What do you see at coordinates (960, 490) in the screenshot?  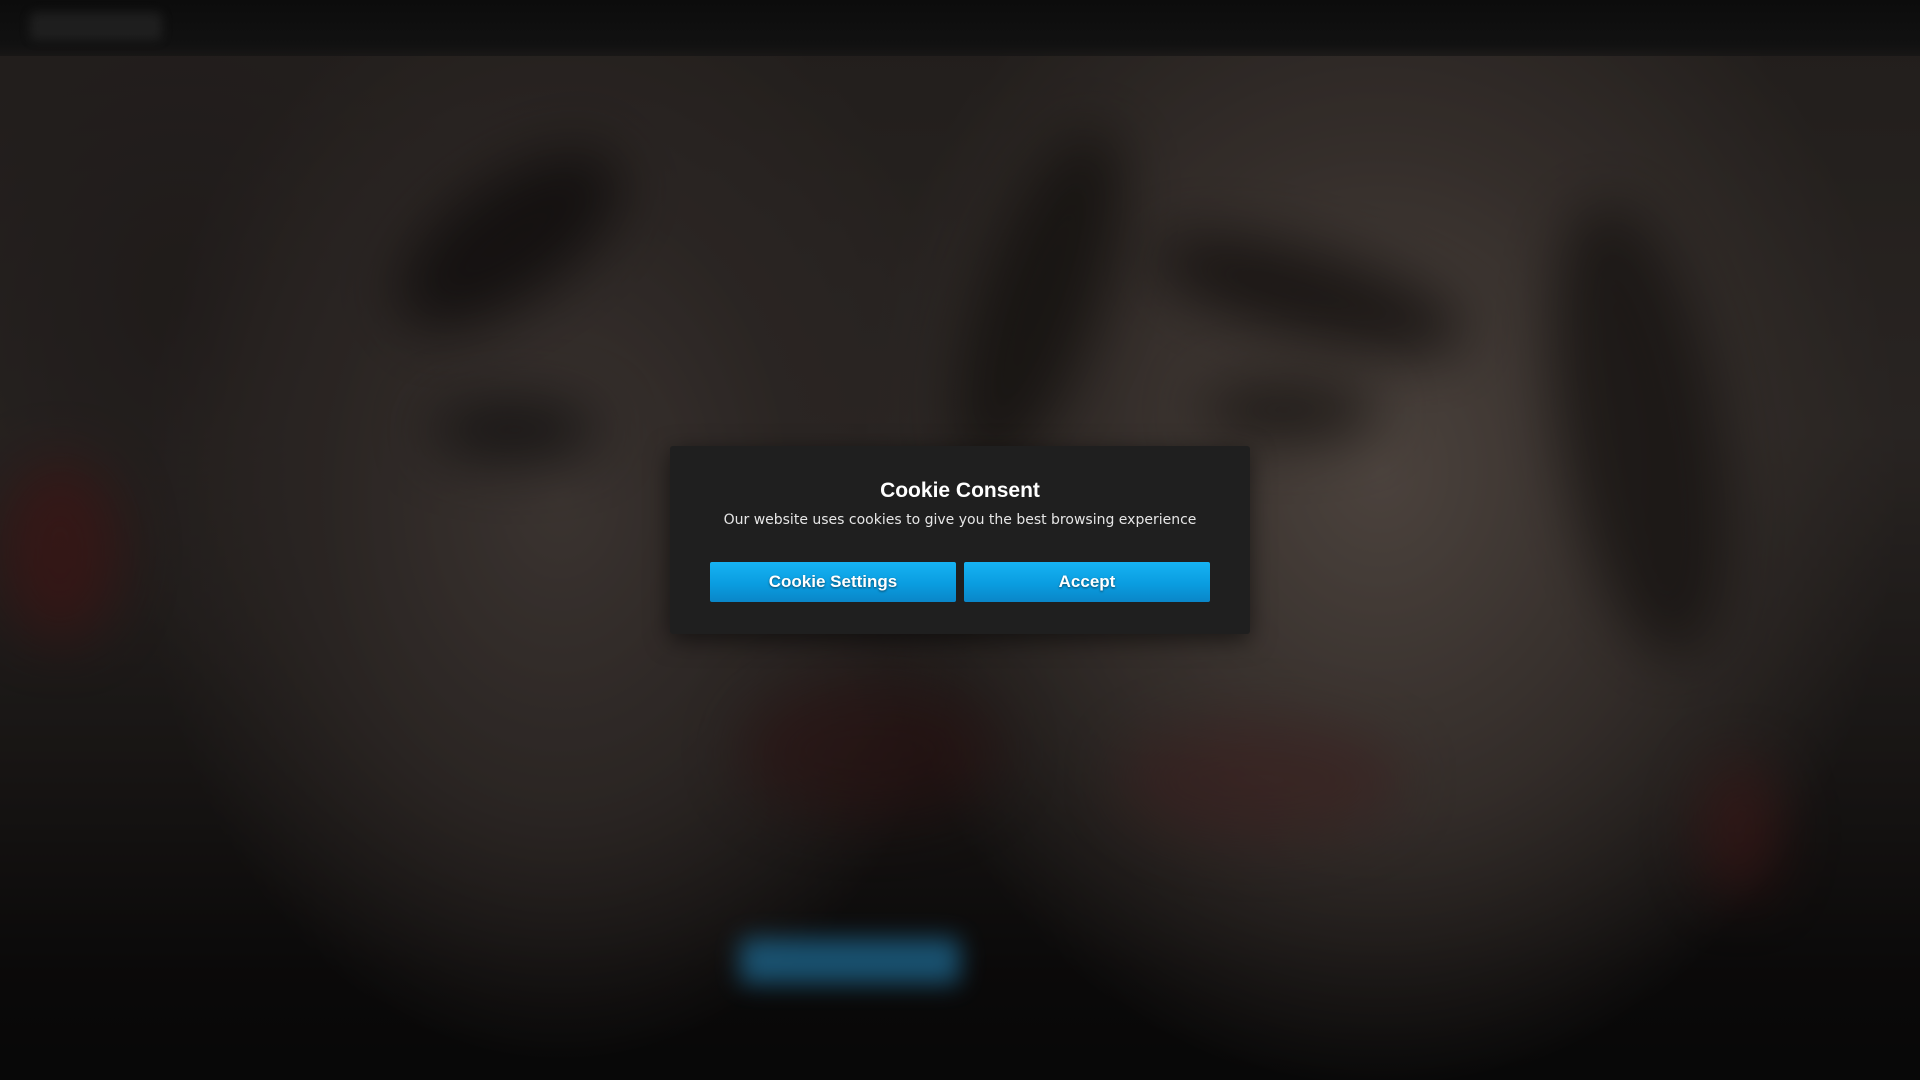 I see `cookie-consent-title: Cookie Consent` at bounding box center [960, 490].